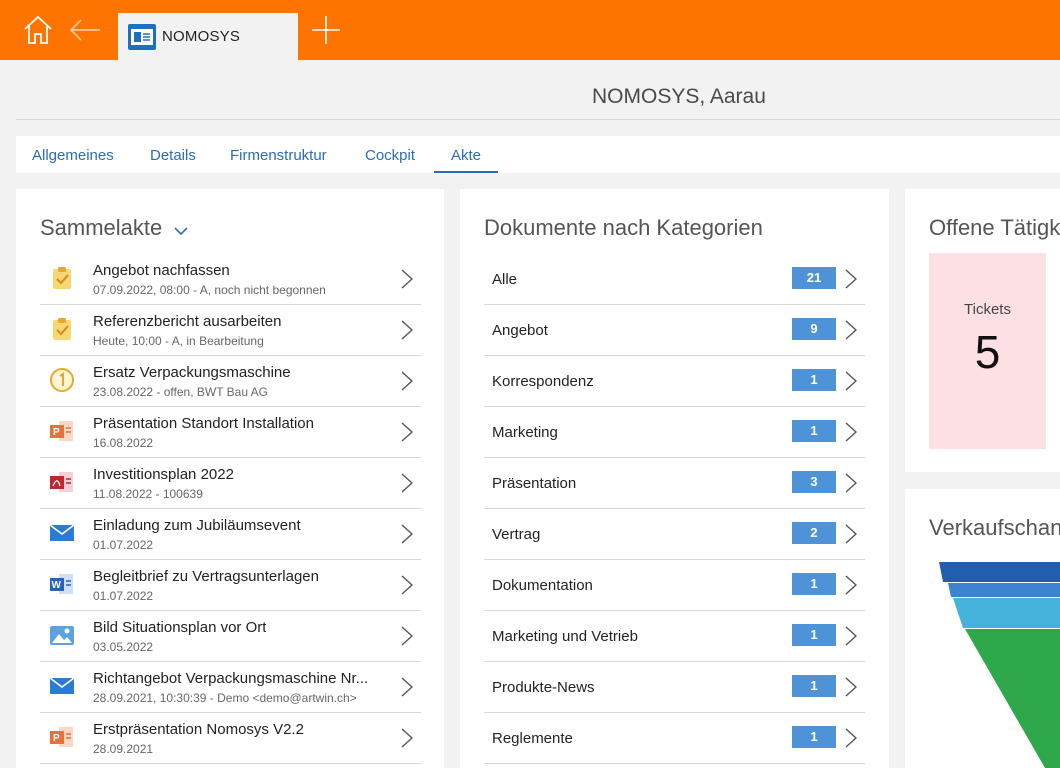  I want to click on list-item-subtitle: 03.05.2022, so click(123, 647).